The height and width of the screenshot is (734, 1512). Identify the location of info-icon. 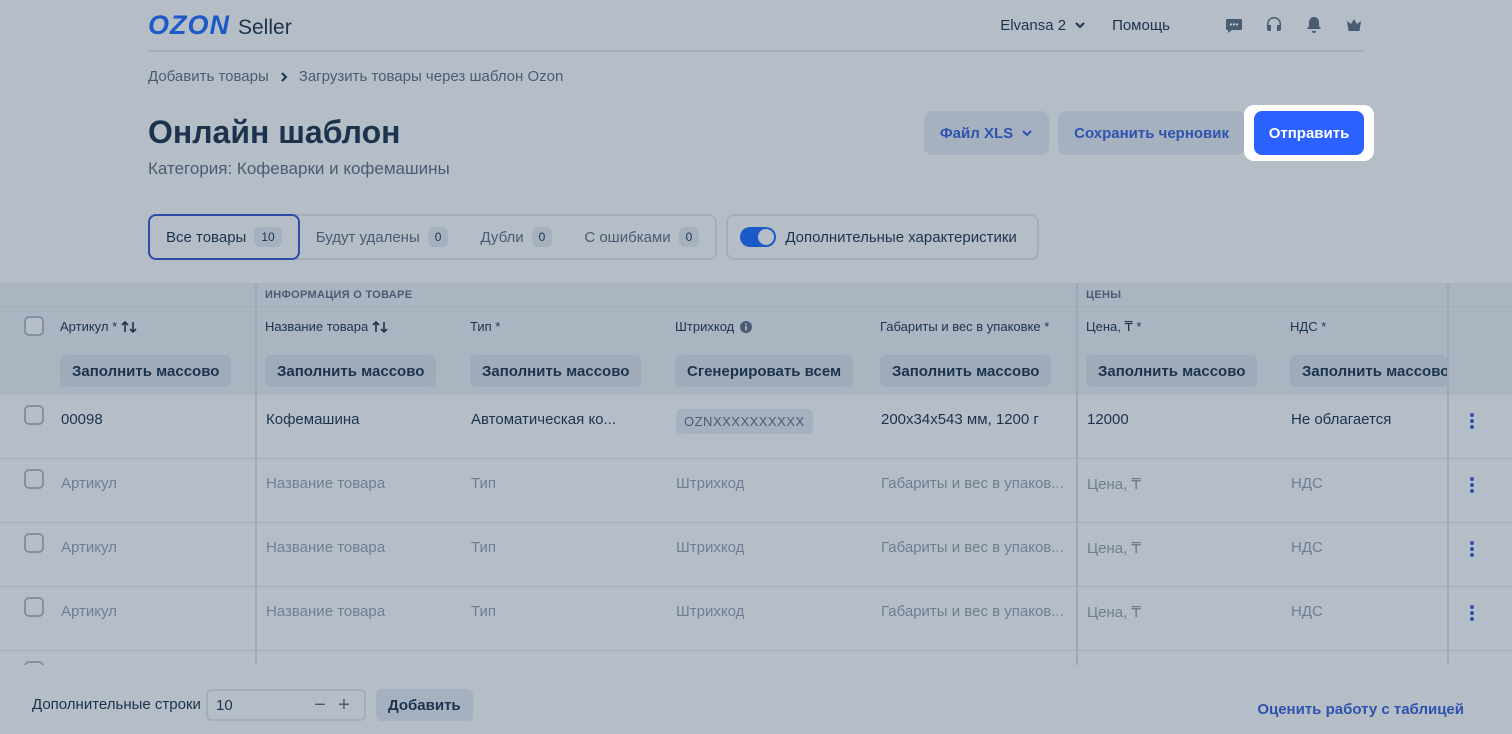
(746, 326).